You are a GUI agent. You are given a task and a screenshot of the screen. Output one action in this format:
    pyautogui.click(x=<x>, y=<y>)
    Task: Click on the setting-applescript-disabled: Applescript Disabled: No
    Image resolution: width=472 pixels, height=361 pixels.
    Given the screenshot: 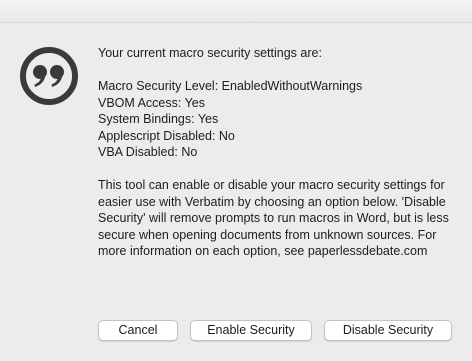 What is the action you would take?
    pyautogui.click(x=166, y=135)
    